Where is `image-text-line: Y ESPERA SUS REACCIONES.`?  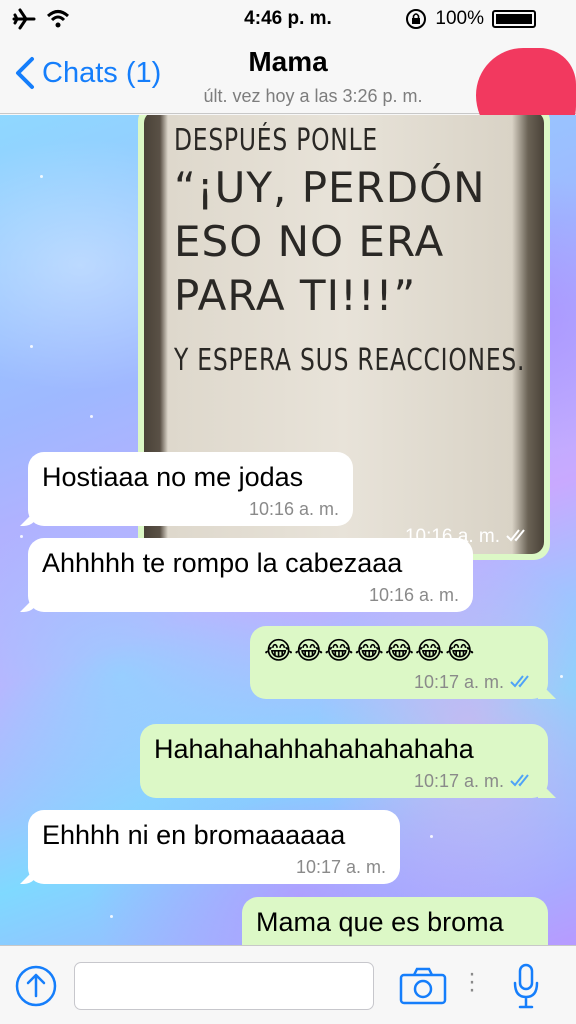
image-text-line: Y ESPERA SUS REACCIONES. is located at coordinates (350, 360).